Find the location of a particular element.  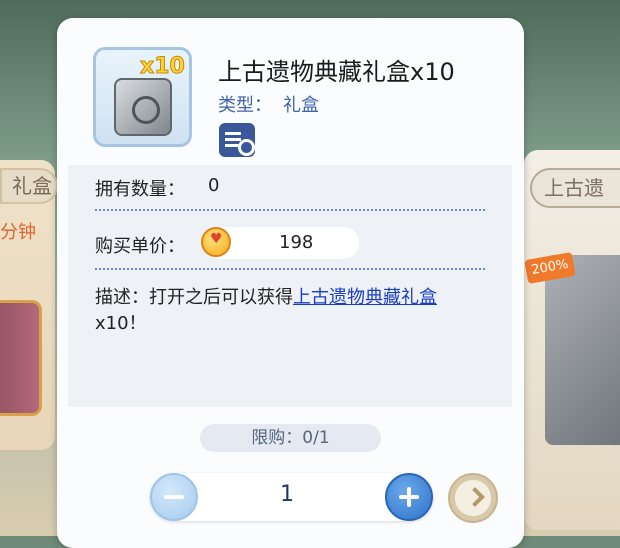

background-right-tag: 上古遗 is located at coordinates (575, 188).